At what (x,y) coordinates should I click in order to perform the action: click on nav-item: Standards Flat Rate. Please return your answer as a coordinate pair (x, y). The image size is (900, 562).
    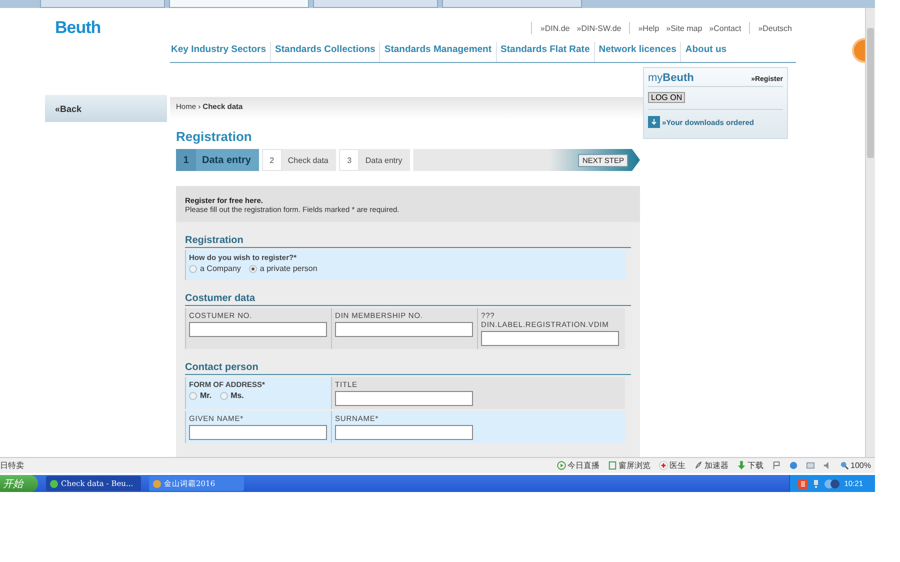
    Looking at the image, I should click on (545, 52).